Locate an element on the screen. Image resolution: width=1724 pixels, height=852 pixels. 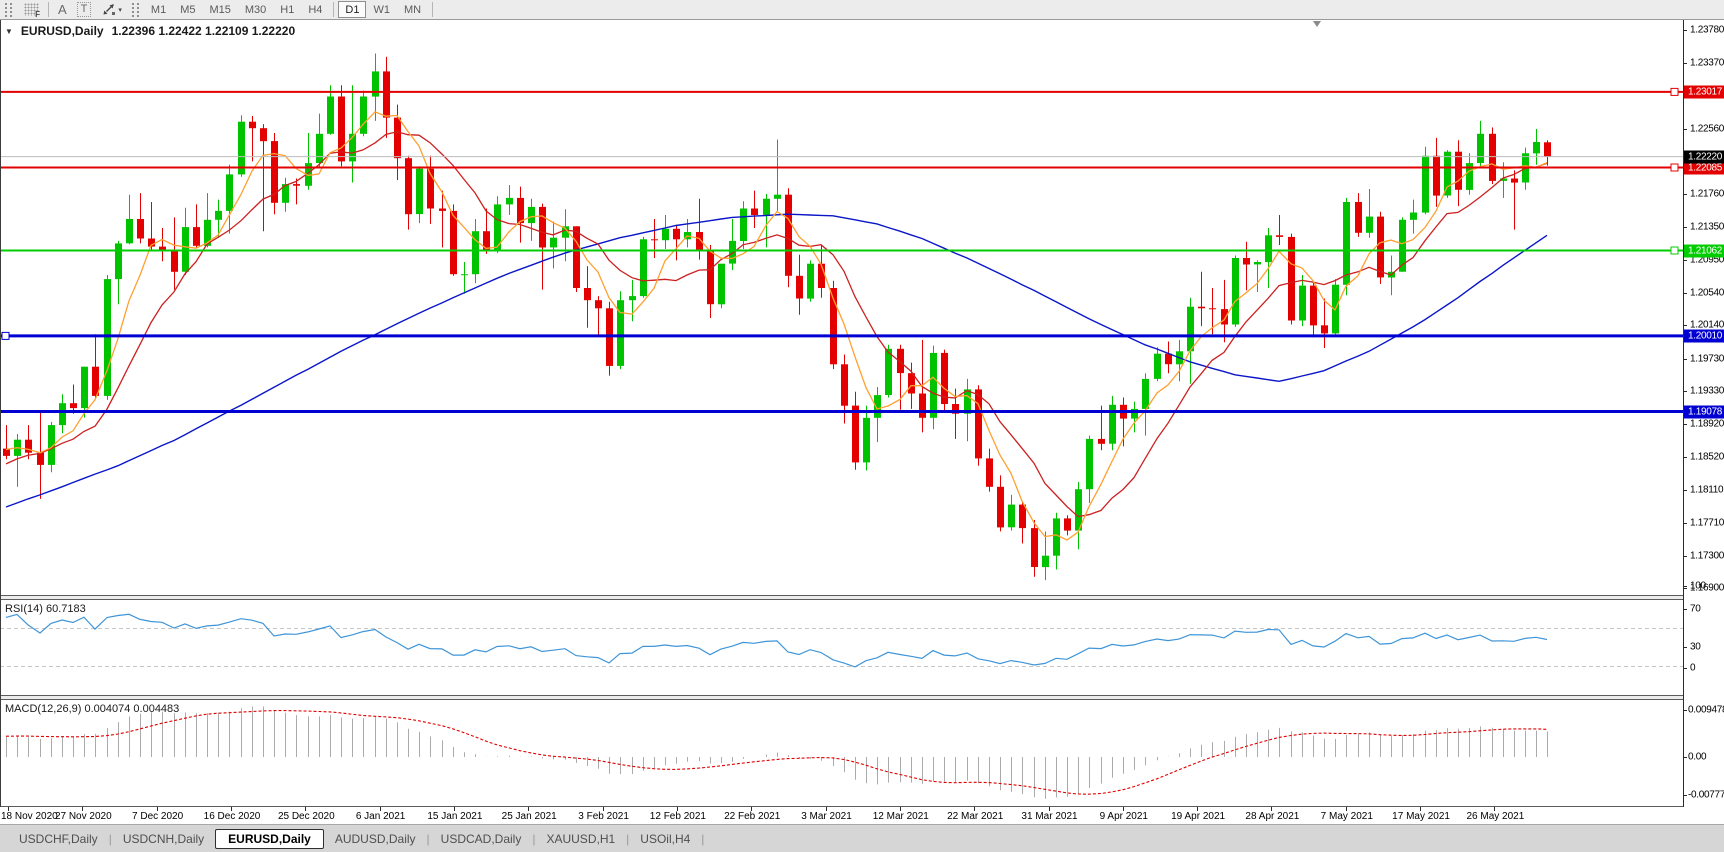
date-label: 6 Jan 2021 is located at coordinates (380, 816).